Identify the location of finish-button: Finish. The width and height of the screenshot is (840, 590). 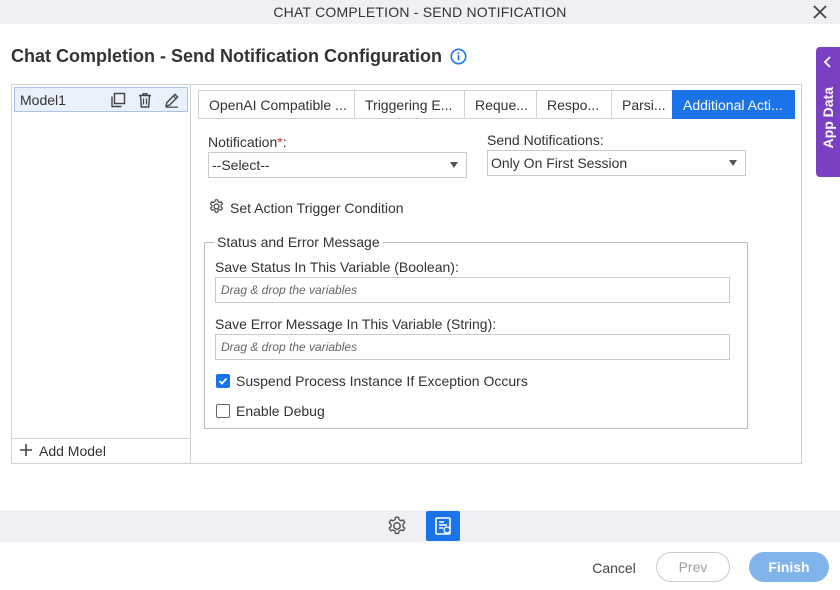
(789, 567).